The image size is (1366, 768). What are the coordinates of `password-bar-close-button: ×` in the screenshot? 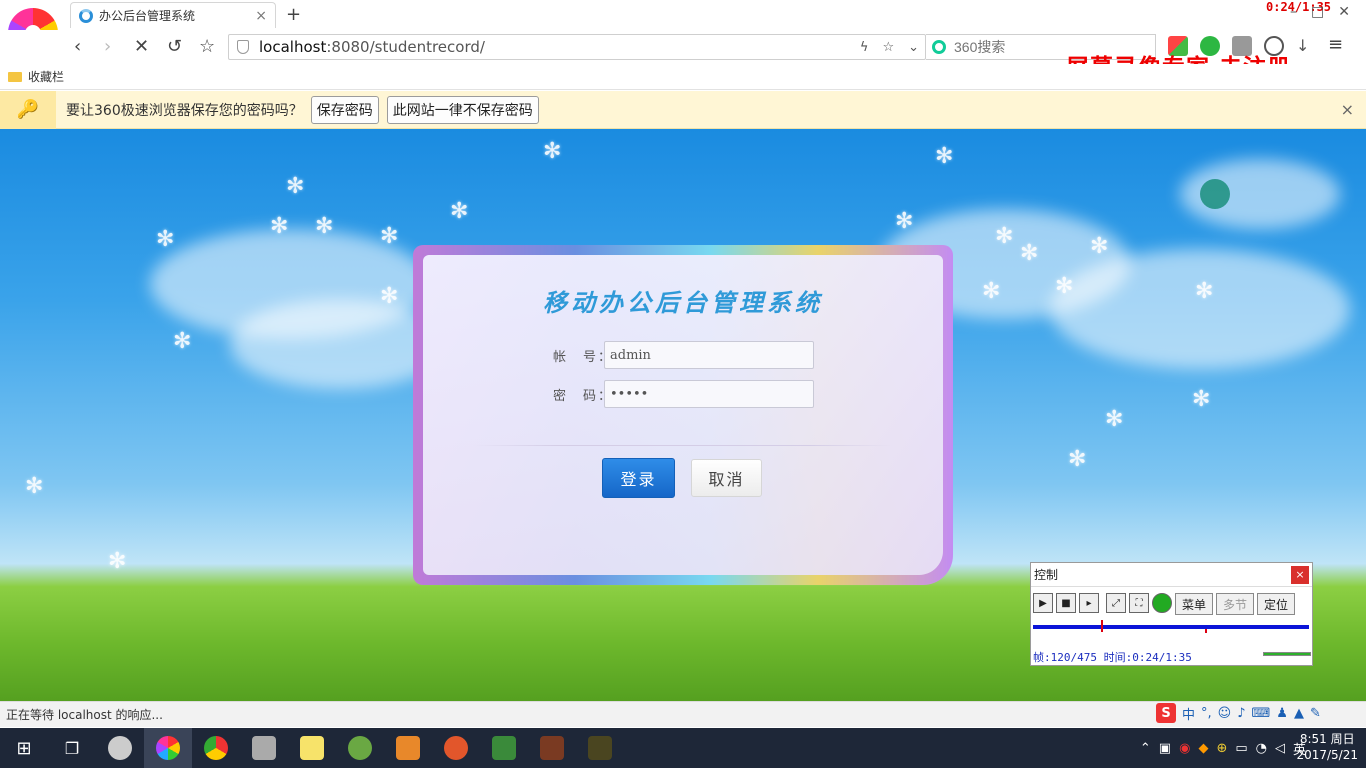 It's located at (1347, 109).